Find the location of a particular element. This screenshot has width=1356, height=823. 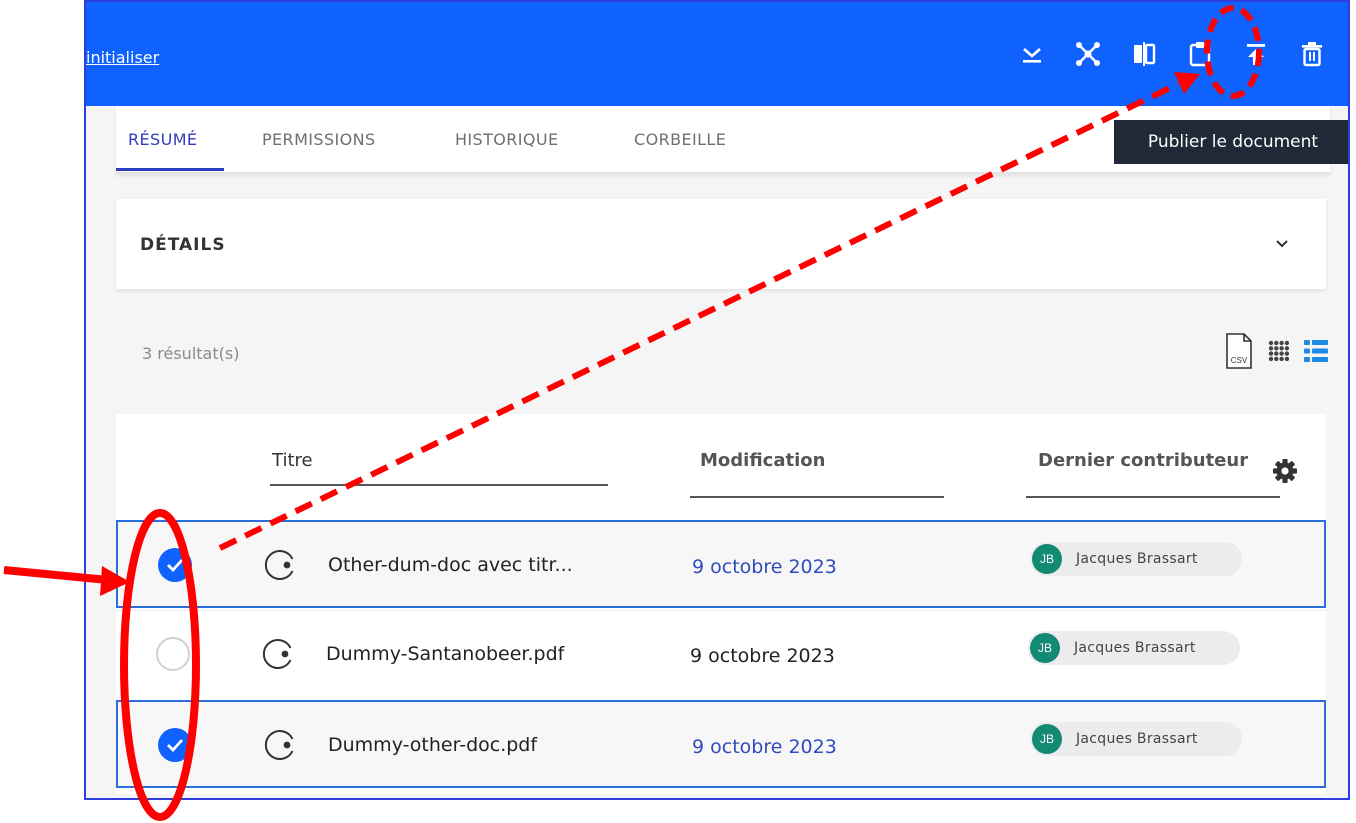

network-button is located at coordinates (1088, 54).